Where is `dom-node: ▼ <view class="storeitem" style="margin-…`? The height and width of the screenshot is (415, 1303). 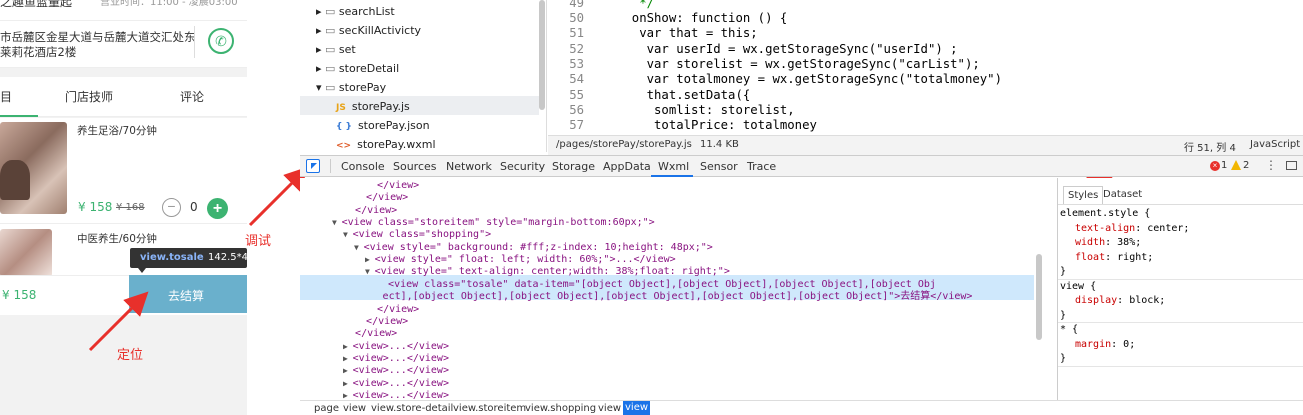
dom-node: ▼ <view class="storeitem" style="margin-… is located at coordinates (493, 223).